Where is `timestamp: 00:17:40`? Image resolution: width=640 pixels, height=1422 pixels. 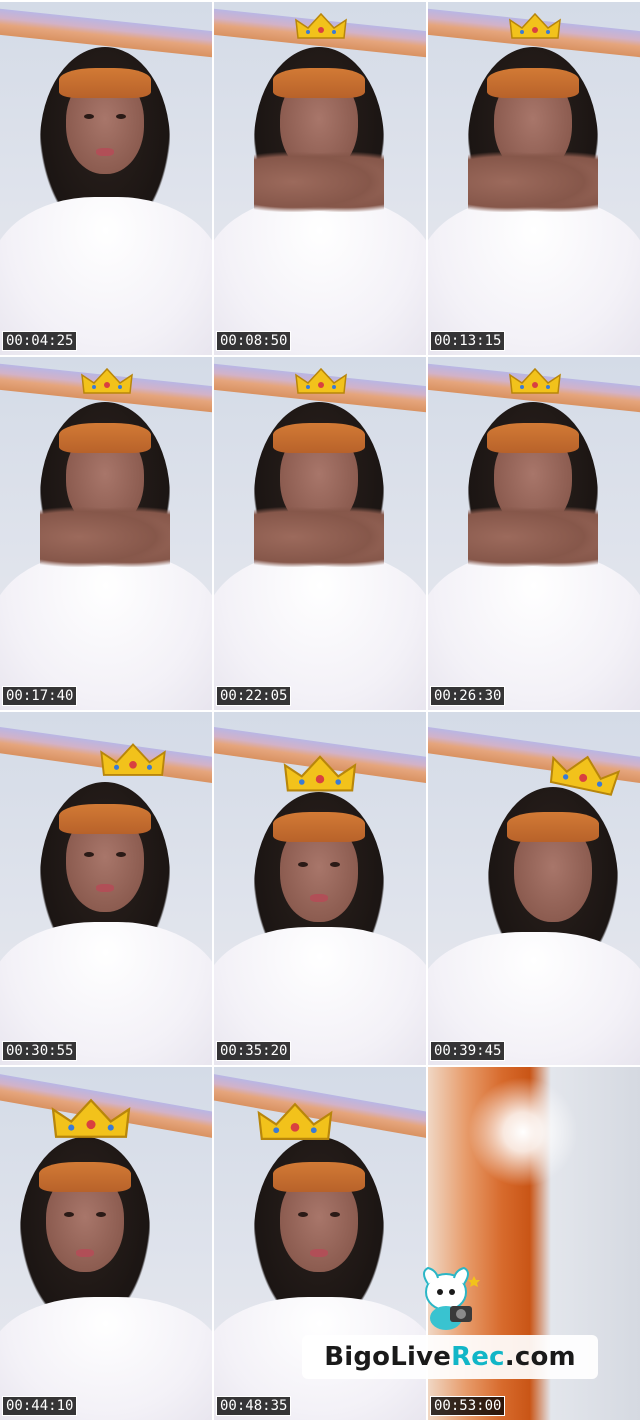 timestamp: 00:17:40 is located at coordinates (40, 696).